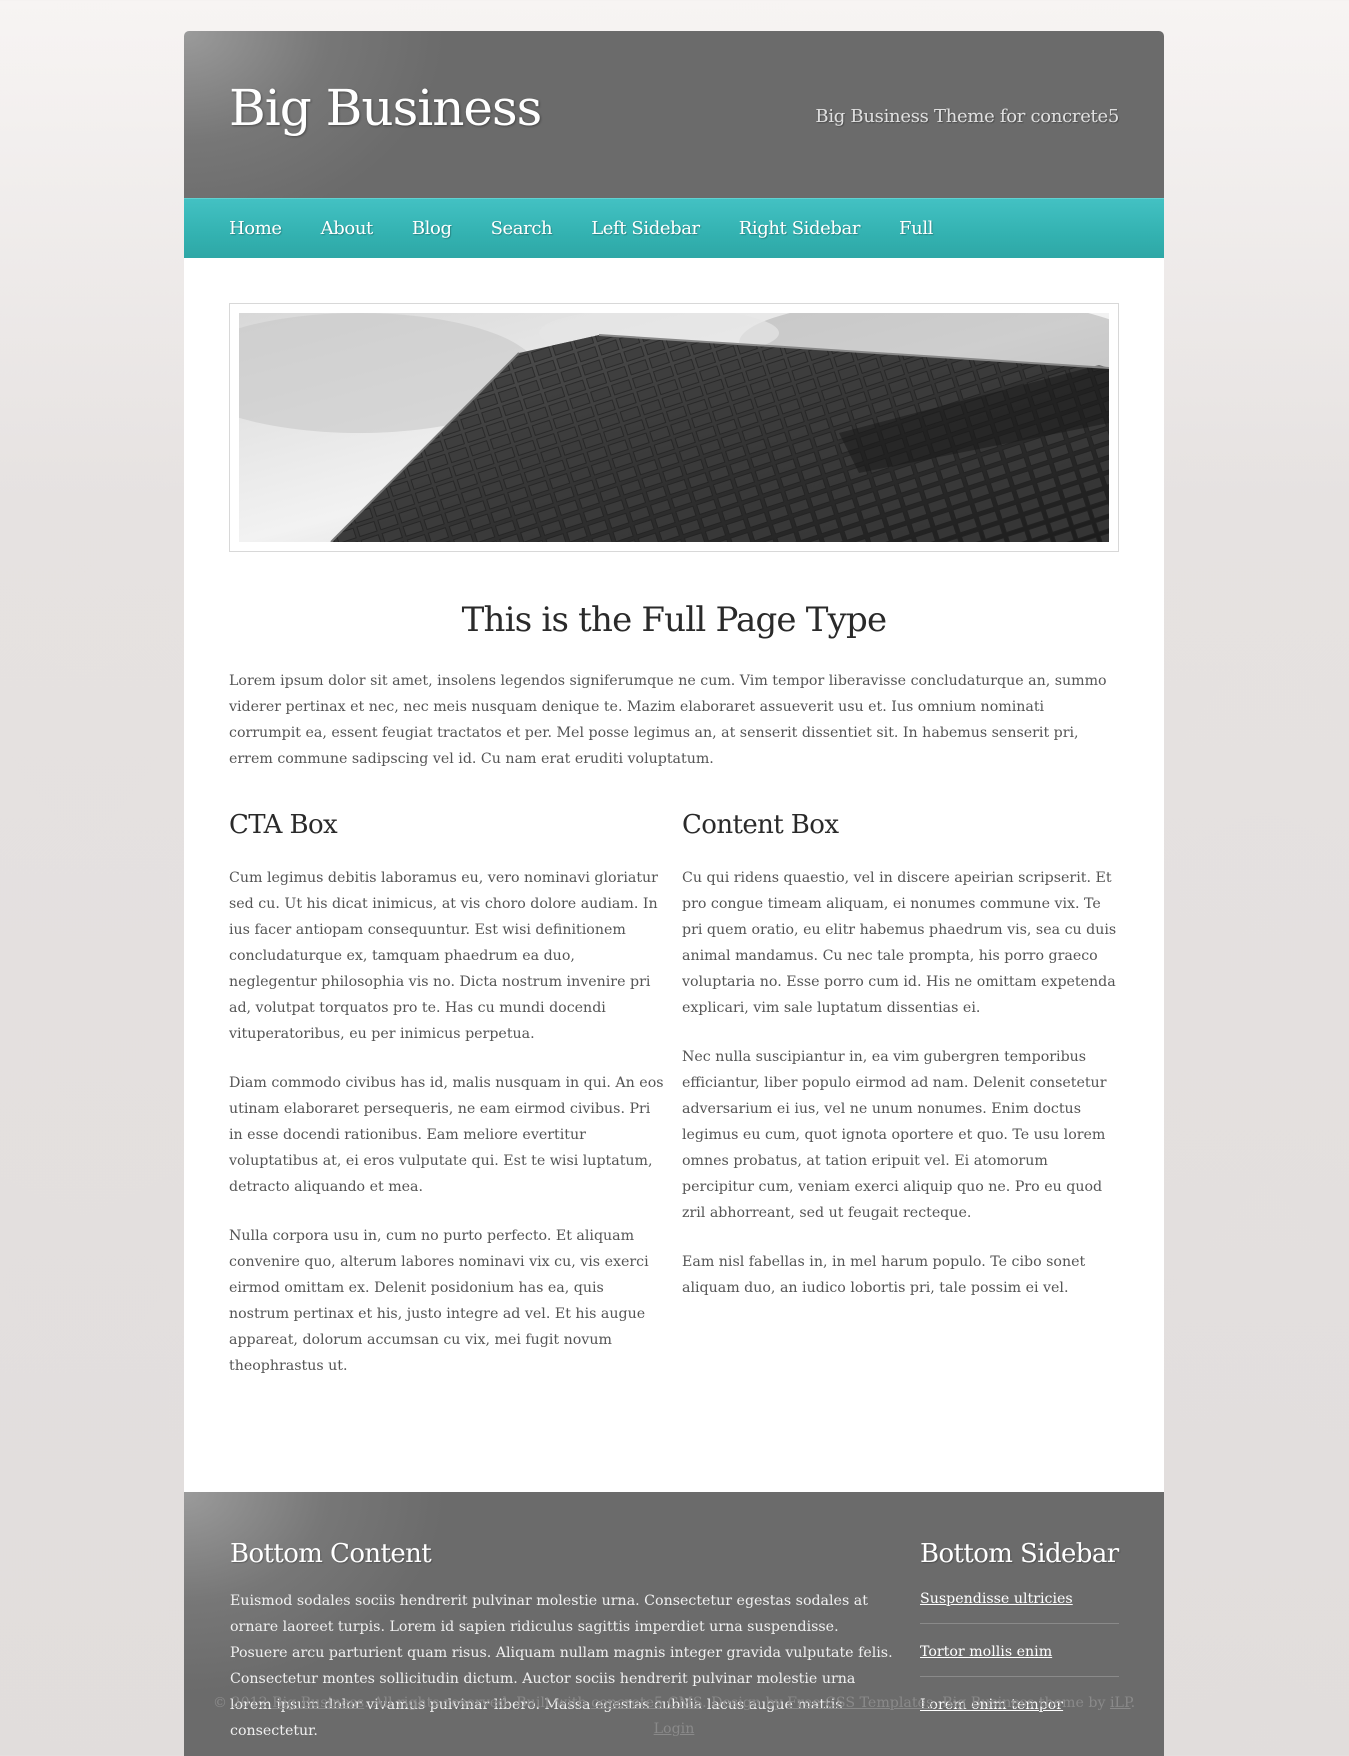 The image size is (1349, 1756). What do you see at coordinates (760, 825) in the screenshot?
I see `content-box-title: Content Box` at bounding box center [760, 825].